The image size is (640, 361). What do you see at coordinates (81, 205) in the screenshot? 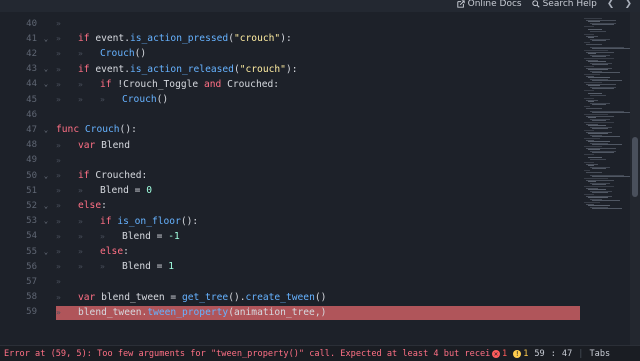
I see `code-text: » else:` at bounding box center [81, 205].